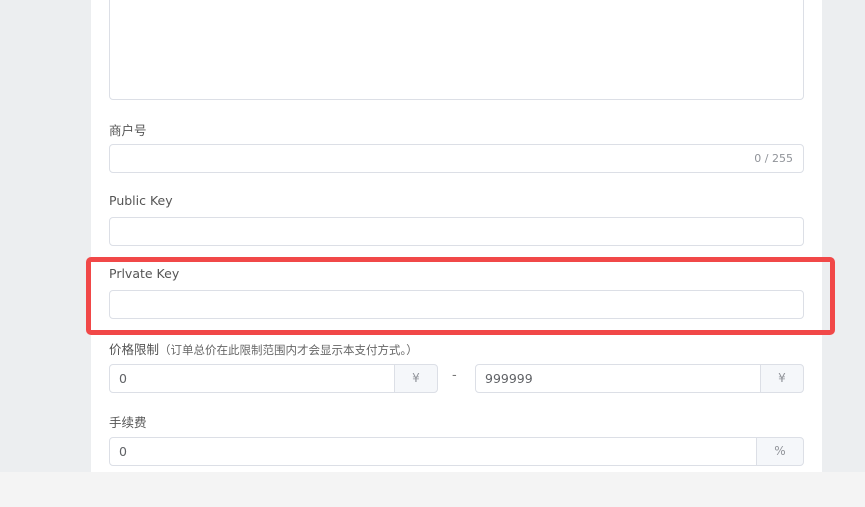 Image resolution: width=865 pixels, height=507 pixels. What do you see at coordinates (618, 378) in the screenshot?
I see `price-max-input: 999999` at bounding box center [618, 378].